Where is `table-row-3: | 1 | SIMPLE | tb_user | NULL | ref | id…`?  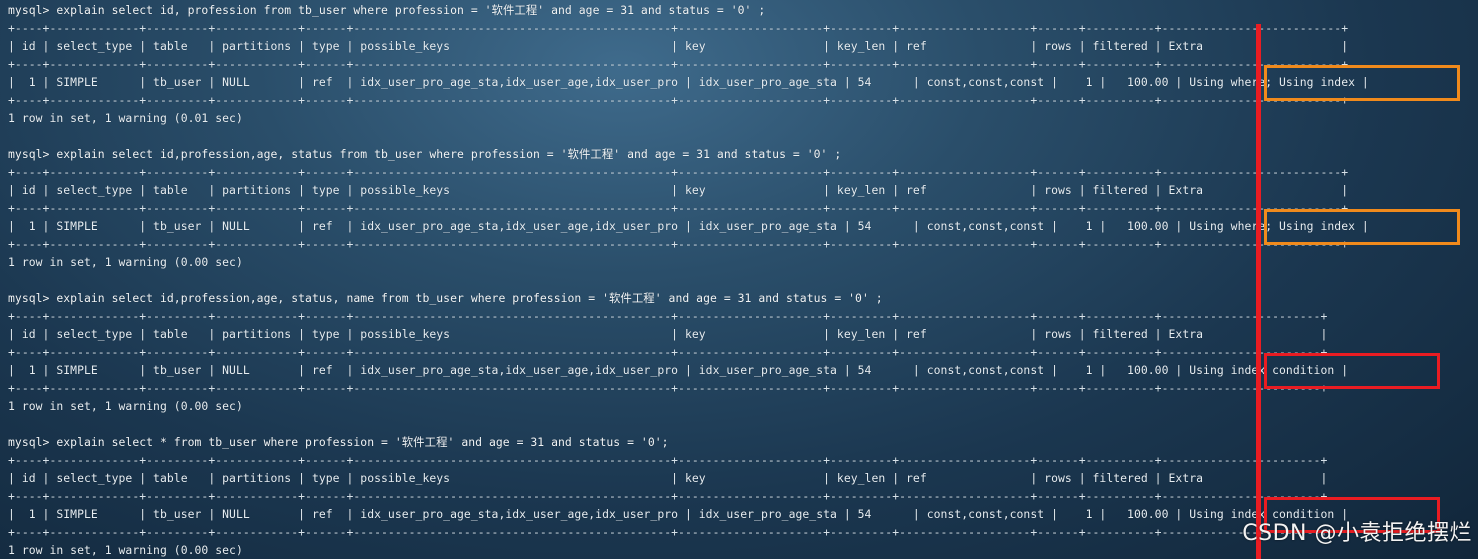
table-row-3: | 1 | SIMPLE | tb_user | NULL | ref | id… is located at coordinates (678, 370).